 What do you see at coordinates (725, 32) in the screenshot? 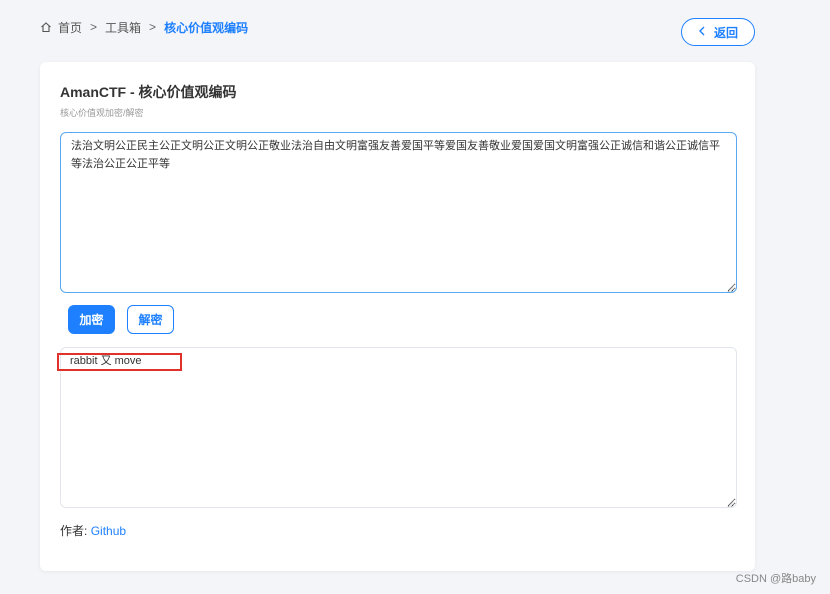
I see `back-button-label: 返回` at bounding box center [725, 32].